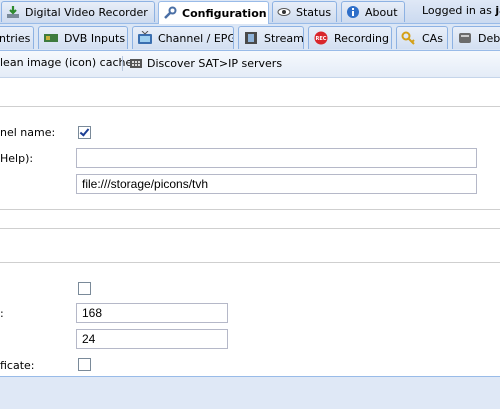  I want to click on svg-text: REC, so click(321, 39).